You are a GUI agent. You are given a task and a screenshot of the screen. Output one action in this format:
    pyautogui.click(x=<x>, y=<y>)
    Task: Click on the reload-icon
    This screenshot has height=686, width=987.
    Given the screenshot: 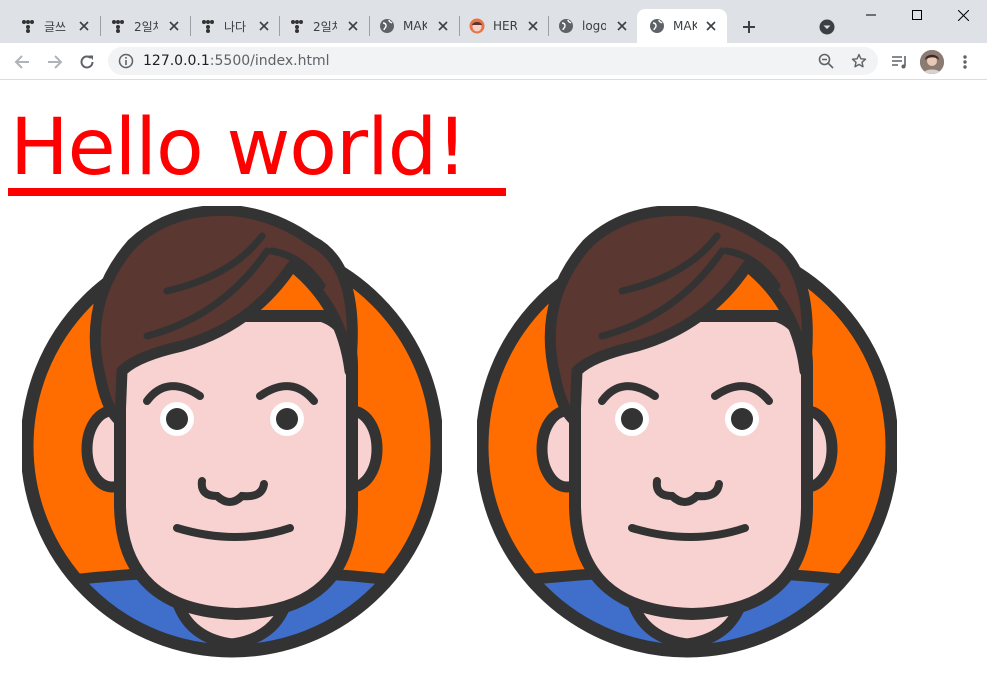 What is the action you would take?
    pyautogui.click(x=87, y=62)
    